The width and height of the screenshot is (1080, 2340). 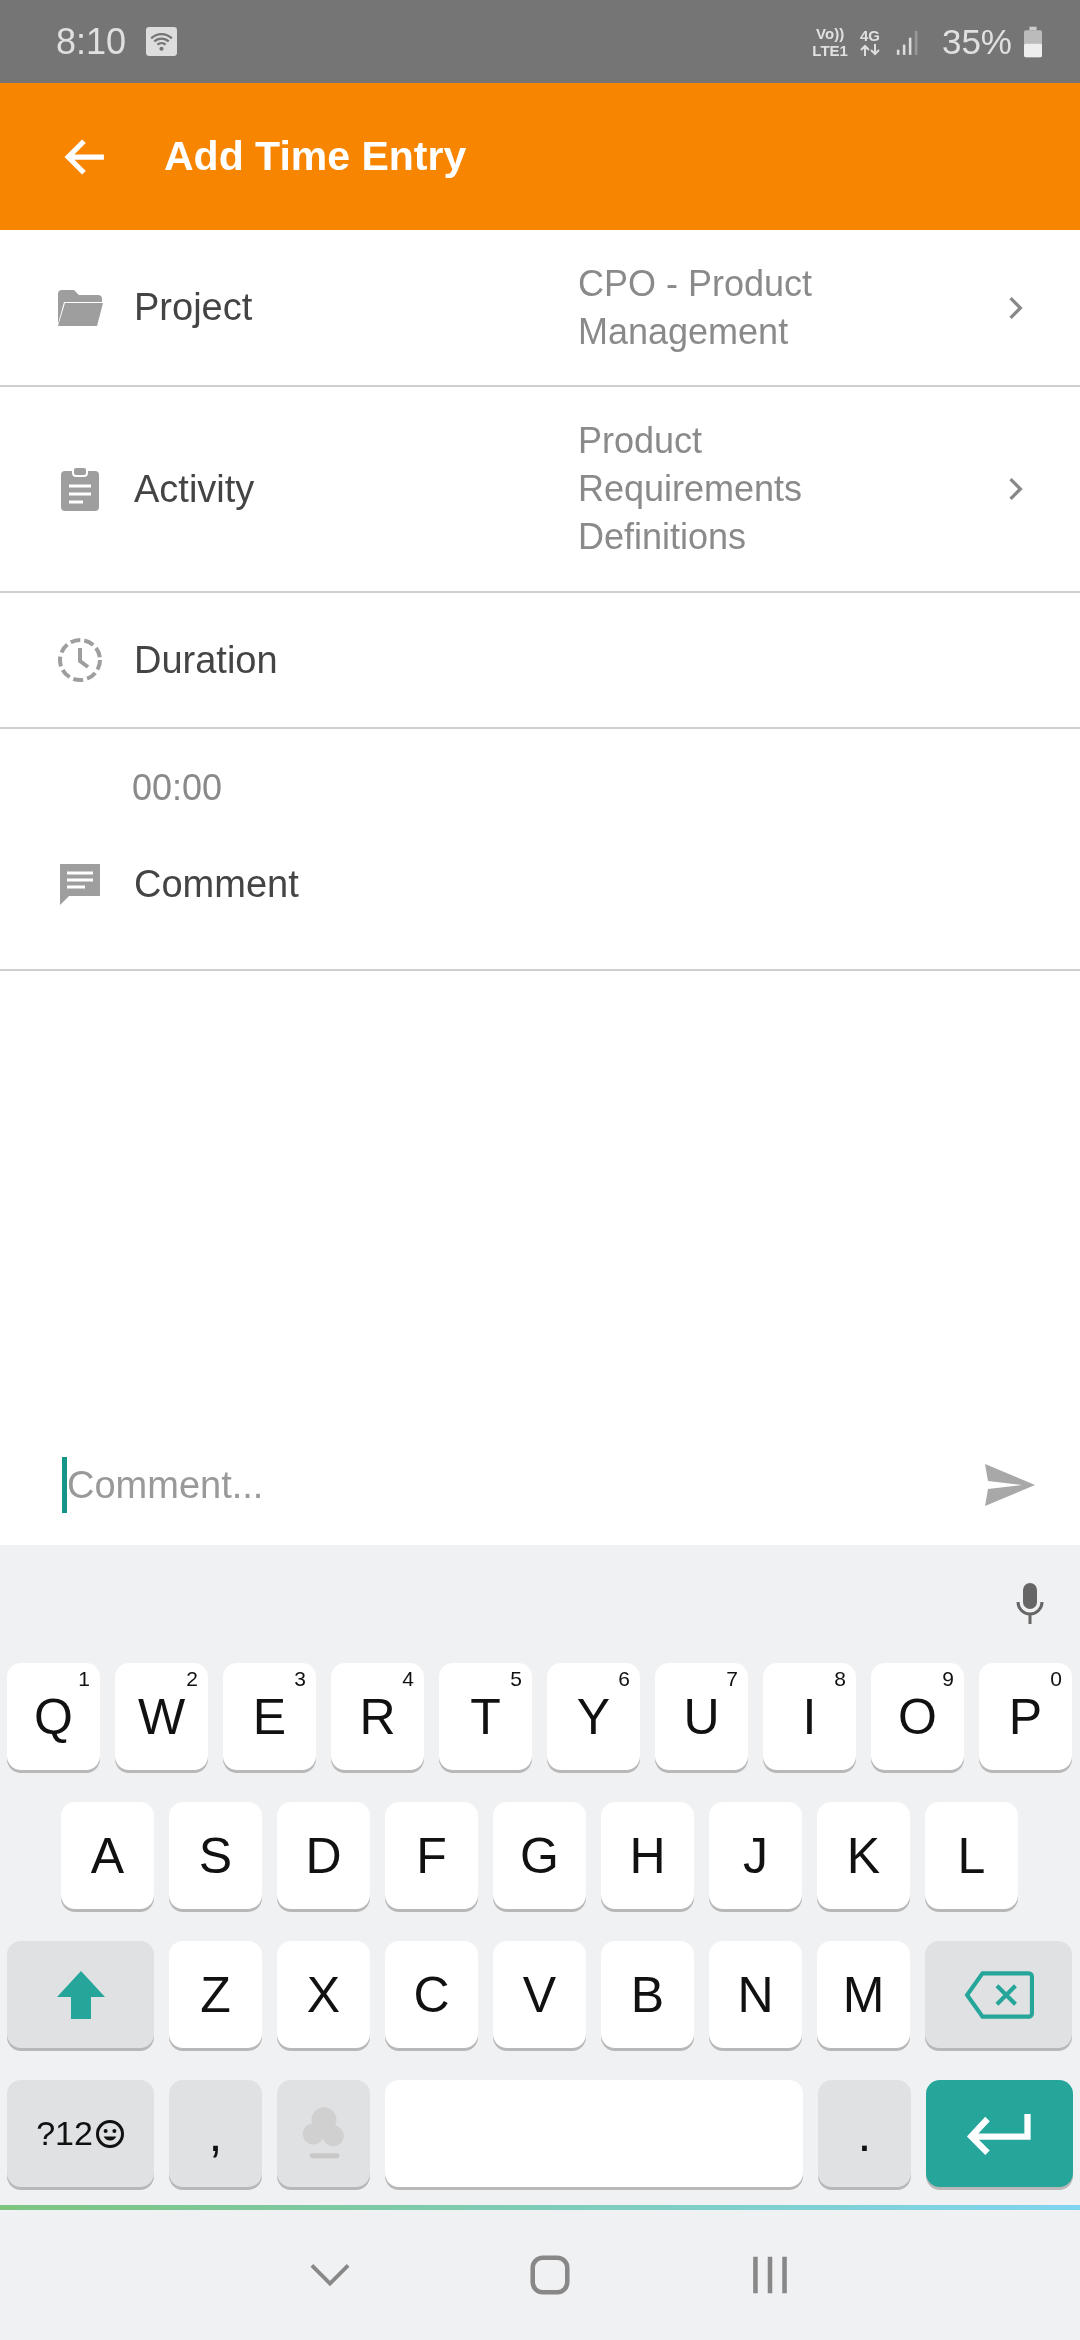 I want to click on key: H, so click(x=647, y=1855).